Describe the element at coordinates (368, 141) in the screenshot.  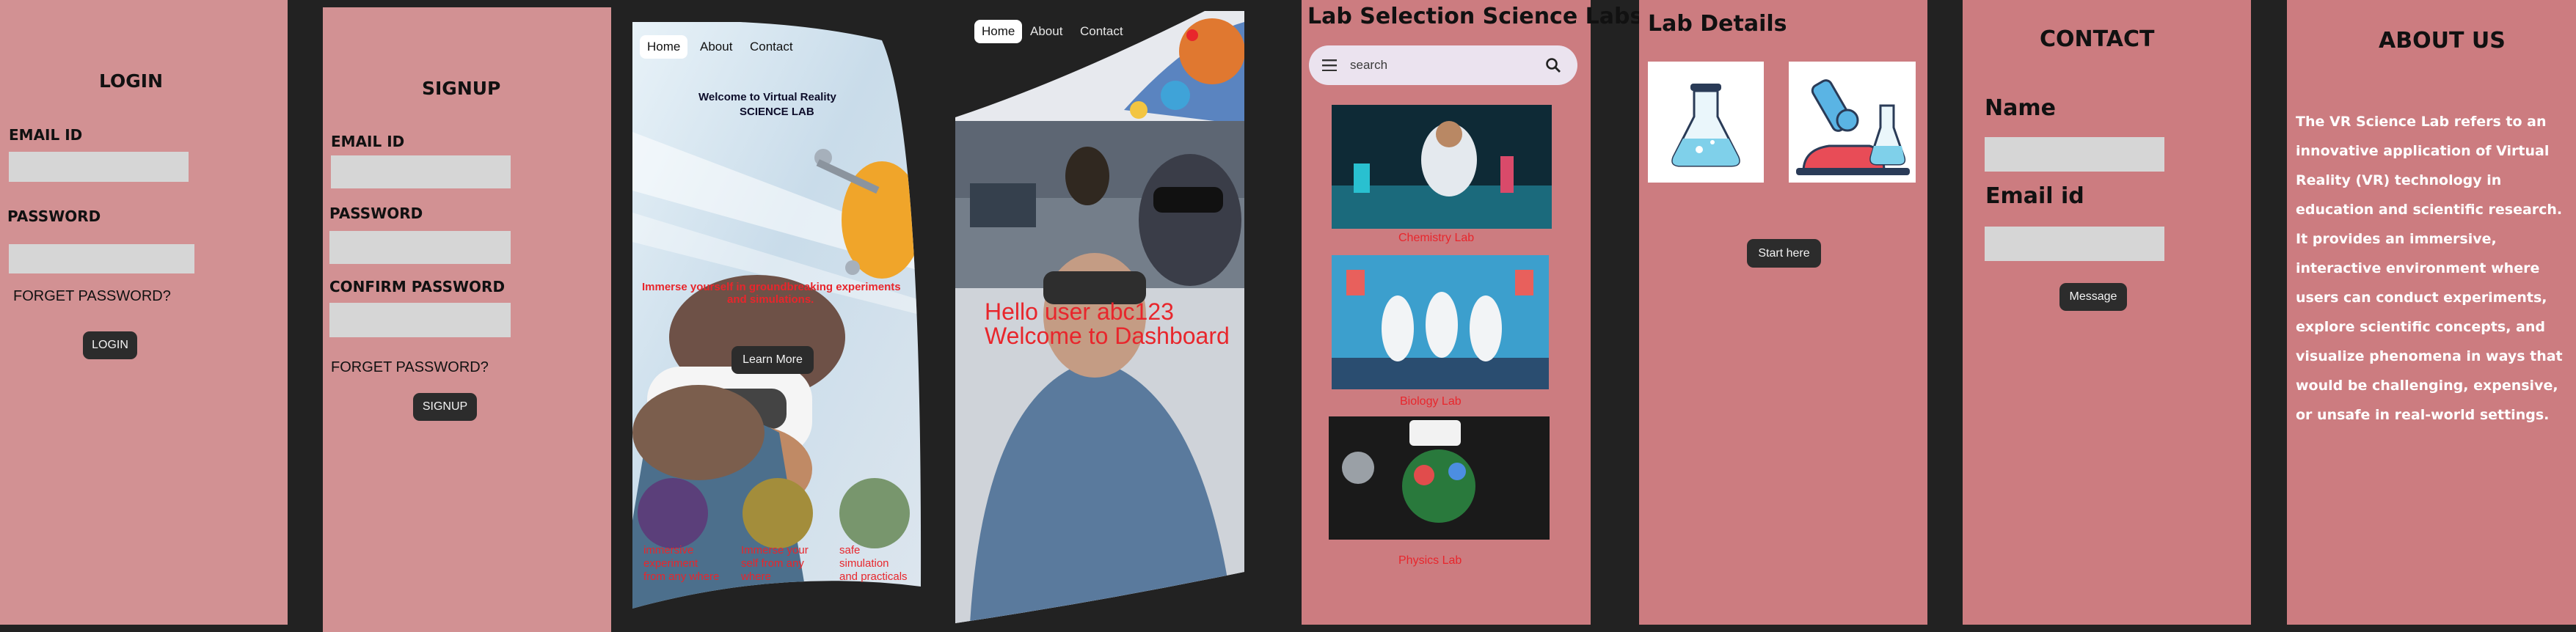
I see `signup-email-label: EMAIL ID` at that location.